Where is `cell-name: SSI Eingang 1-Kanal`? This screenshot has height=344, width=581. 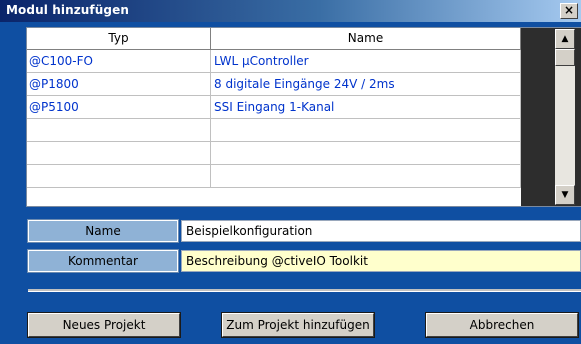
cell-name: SSI Eingang 1-Kanal is located at coordinates (366, 107).